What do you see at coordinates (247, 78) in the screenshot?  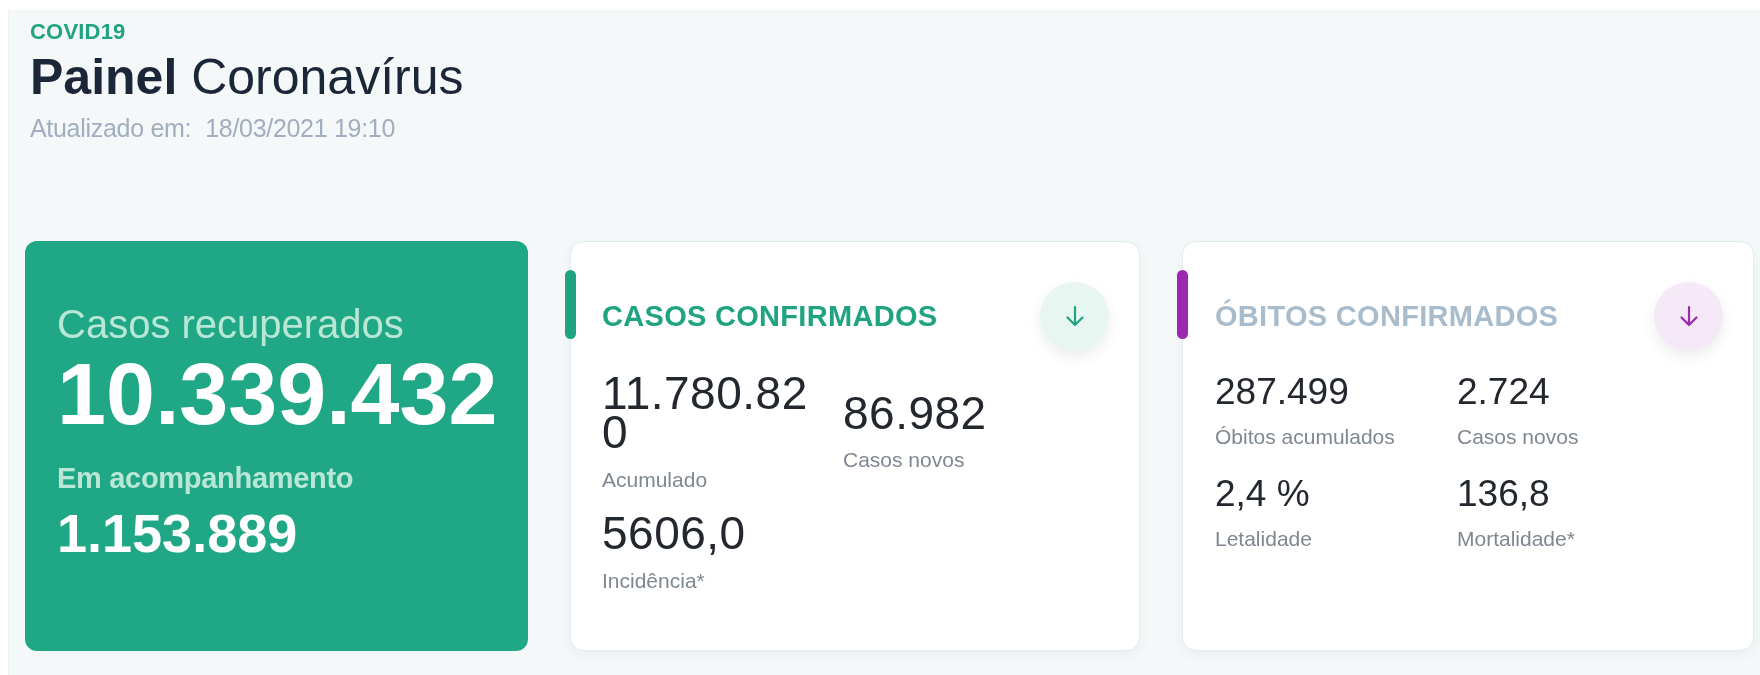 I see `page-title: Painel Coronavírus` at bounding box center [247, 78].